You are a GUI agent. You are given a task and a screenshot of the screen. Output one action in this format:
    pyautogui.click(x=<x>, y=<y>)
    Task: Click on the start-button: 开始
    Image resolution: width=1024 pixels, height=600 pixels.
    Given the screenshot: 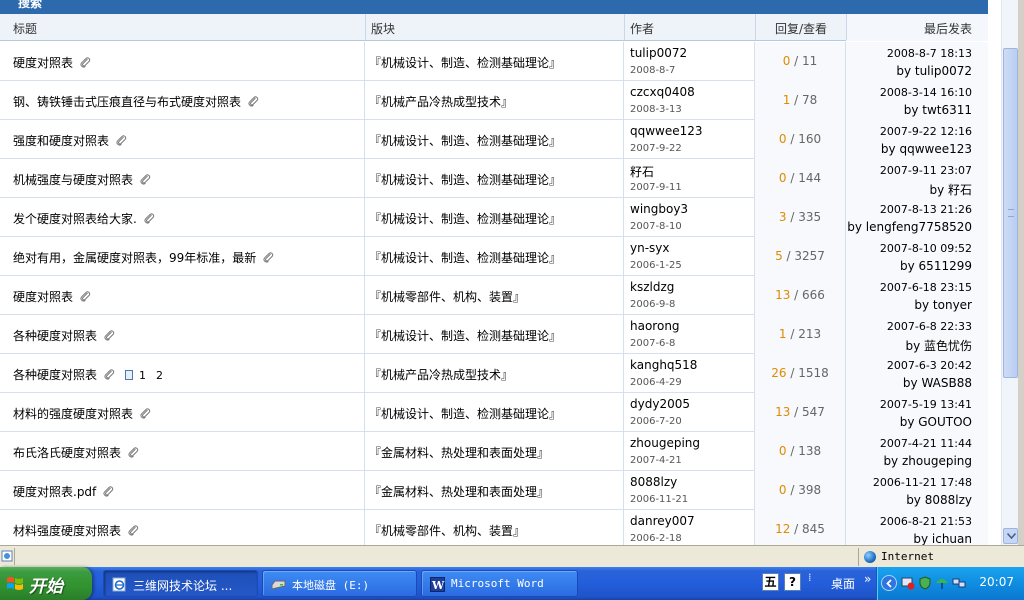 What is the action you would take?
    pyautogui.click(x=46, y=583)
    